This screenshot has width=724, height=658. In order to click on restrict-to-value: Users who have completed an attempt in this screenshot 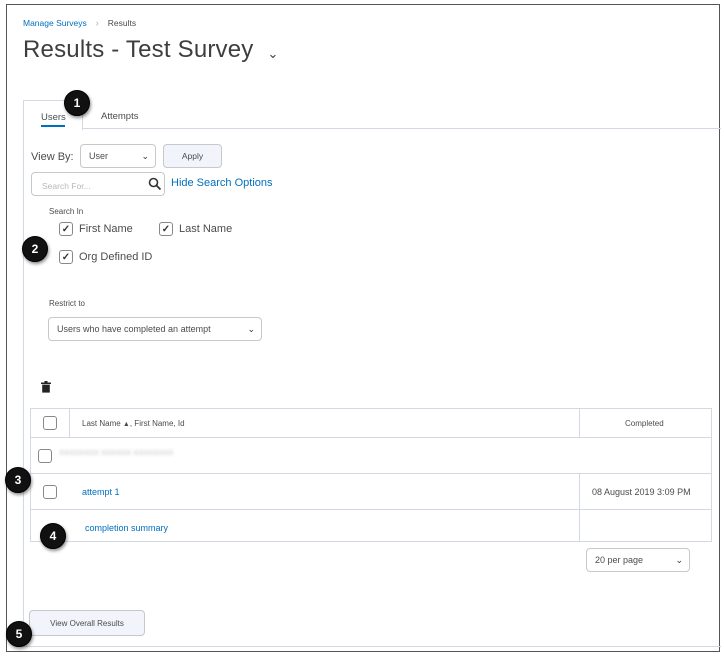, I will do `click(134, 329)`.